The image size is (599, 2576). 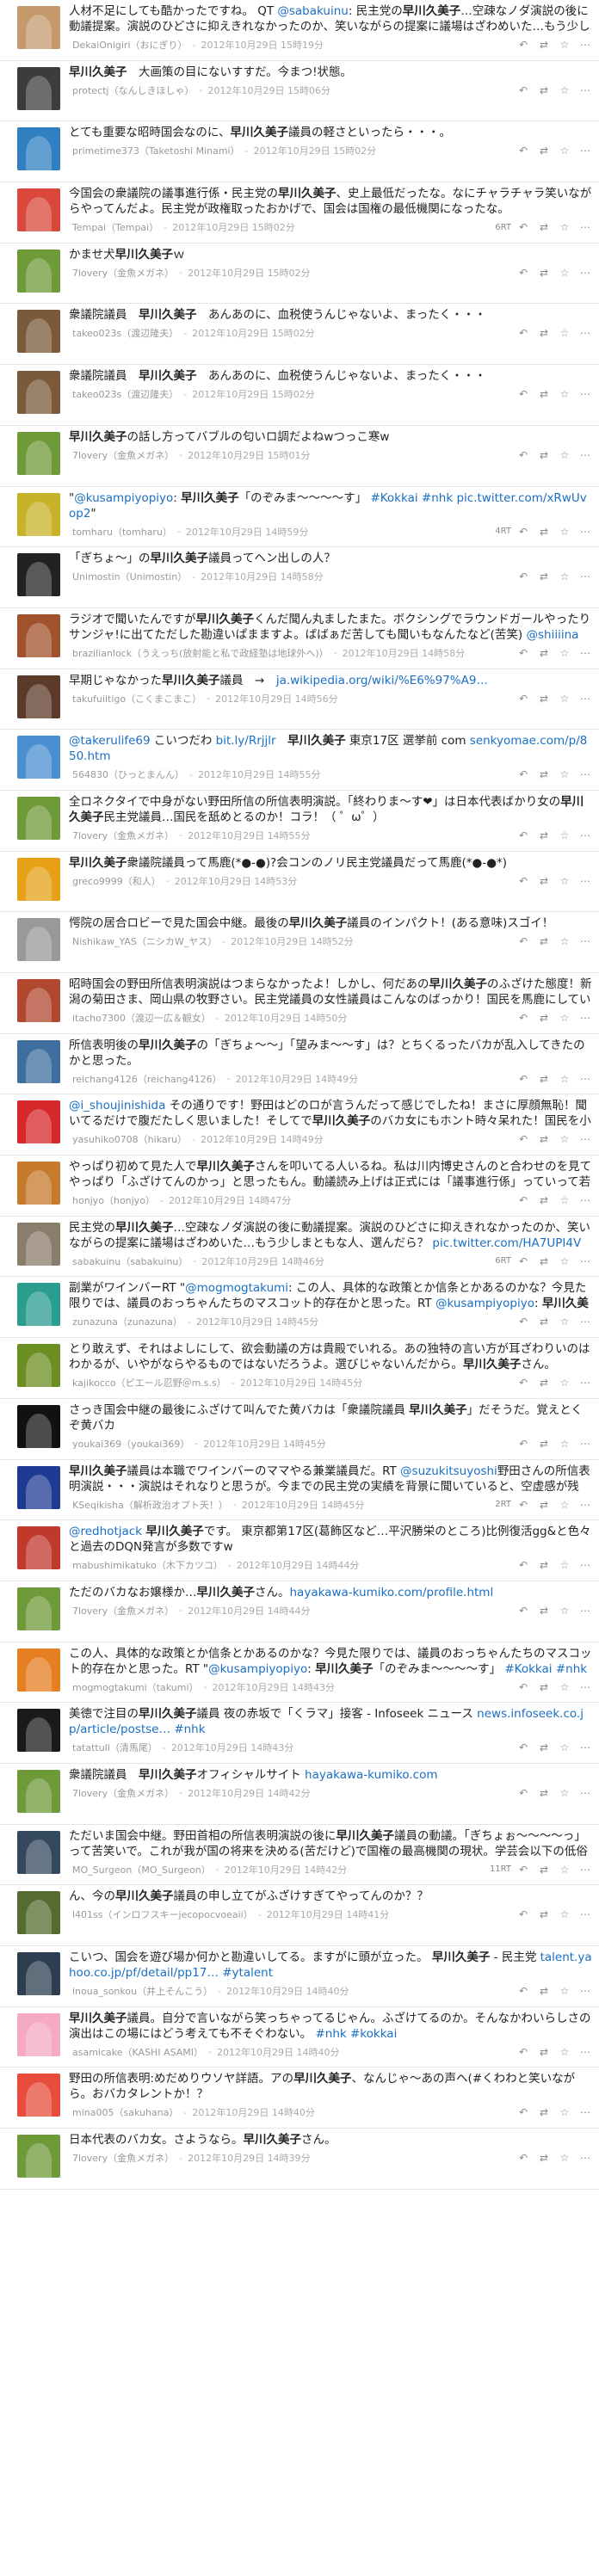 What do you see at coordinates (262, 45) in the screenshot?
I see `tweet-date: 2012年10月29日 15時19分` at bounding box center [262, 45].